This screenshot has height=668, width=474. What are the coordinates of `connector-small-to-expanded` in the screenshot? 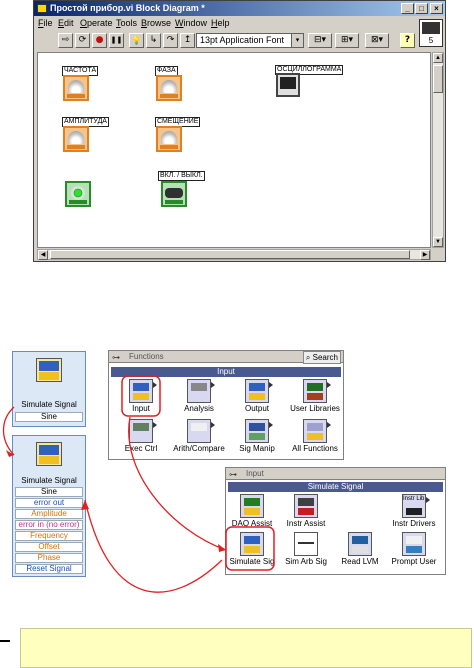 It's located at (8, 431).